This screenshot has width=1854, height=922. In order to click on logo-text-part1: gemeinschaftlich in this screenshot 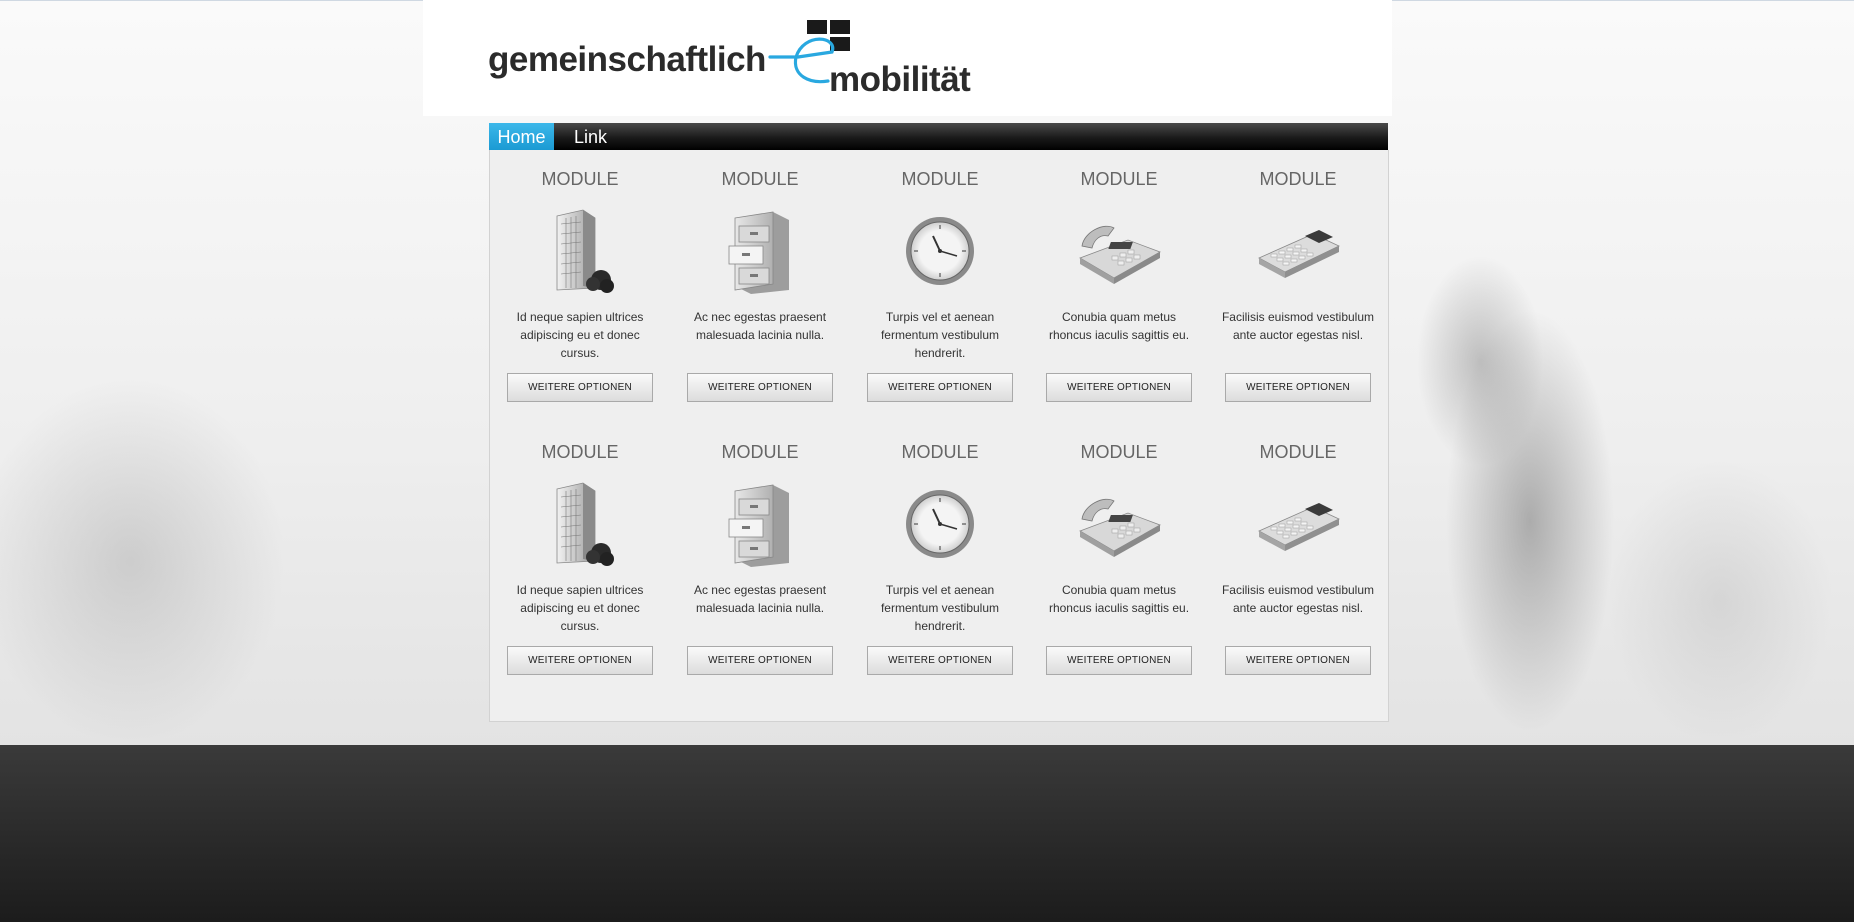, I will do `click(627, 59)`.